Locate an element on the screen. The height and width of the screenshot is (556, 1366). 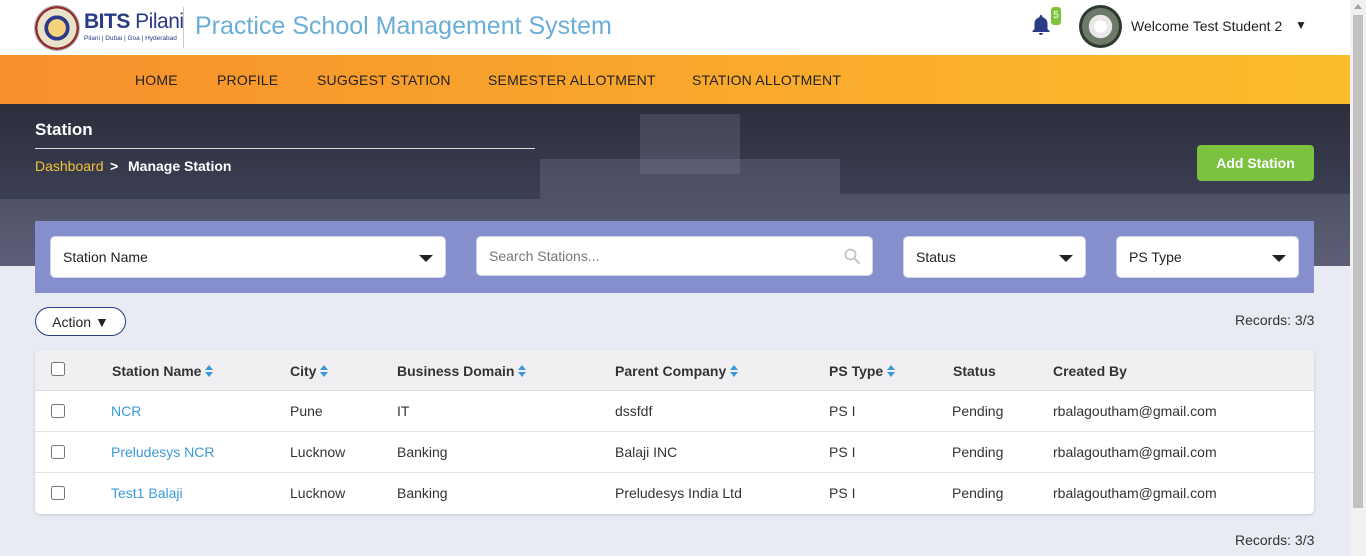
scrollbar-thumb is located at coordinates (1358, 261).